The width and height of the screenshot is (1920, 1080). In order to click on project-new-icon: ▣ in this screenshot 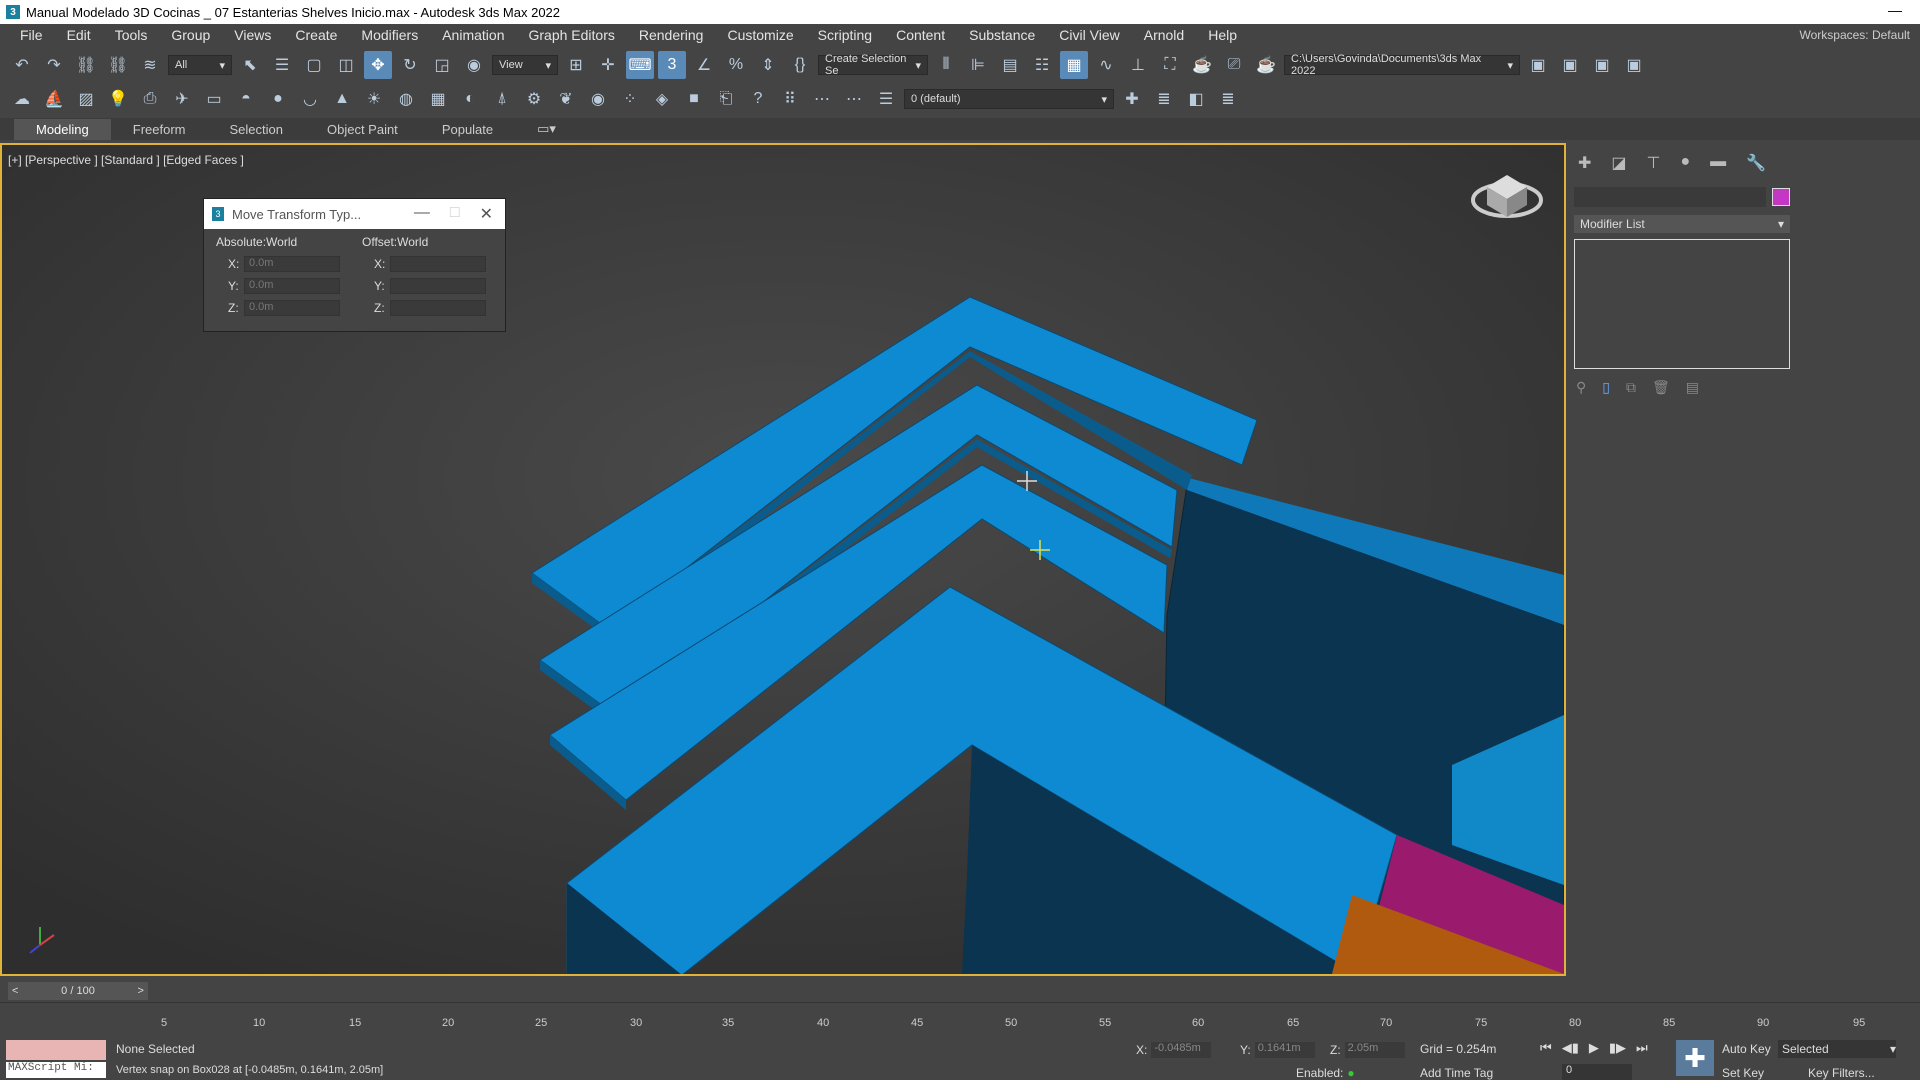, I will do `click(1602, 65)`.